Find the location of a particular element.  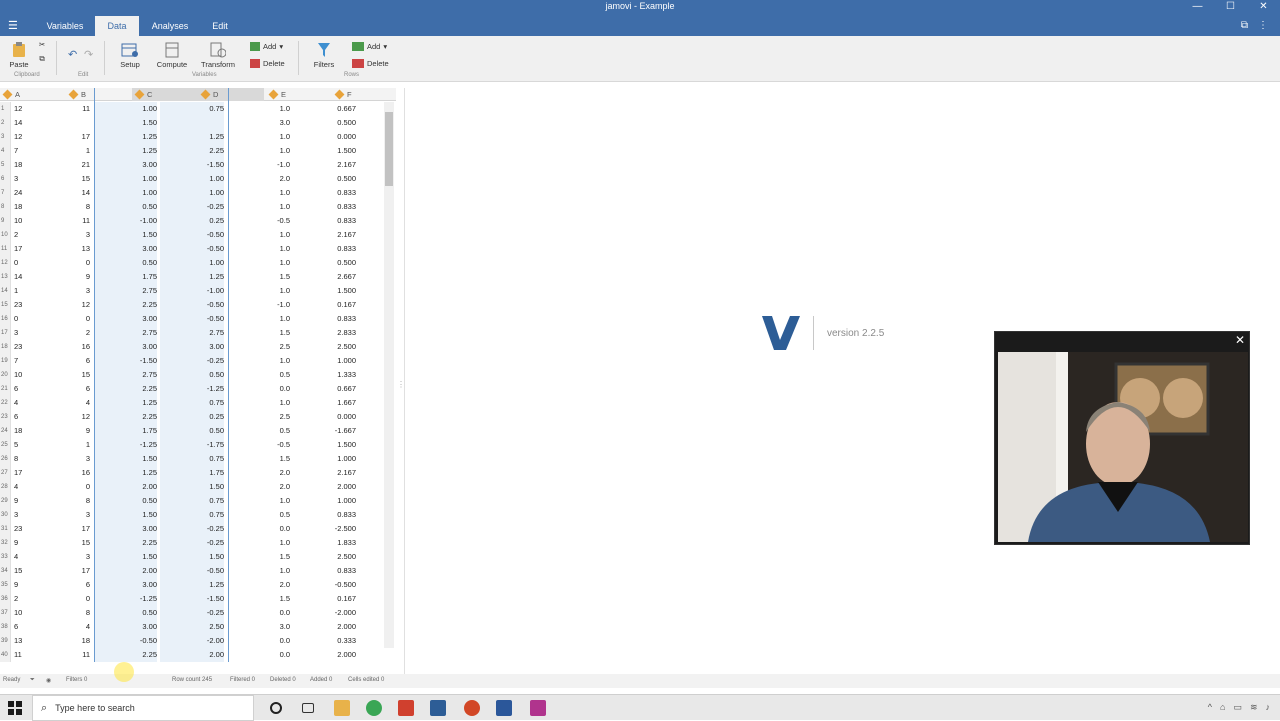

cell-a: 10 is located at coordinates (34, 613).